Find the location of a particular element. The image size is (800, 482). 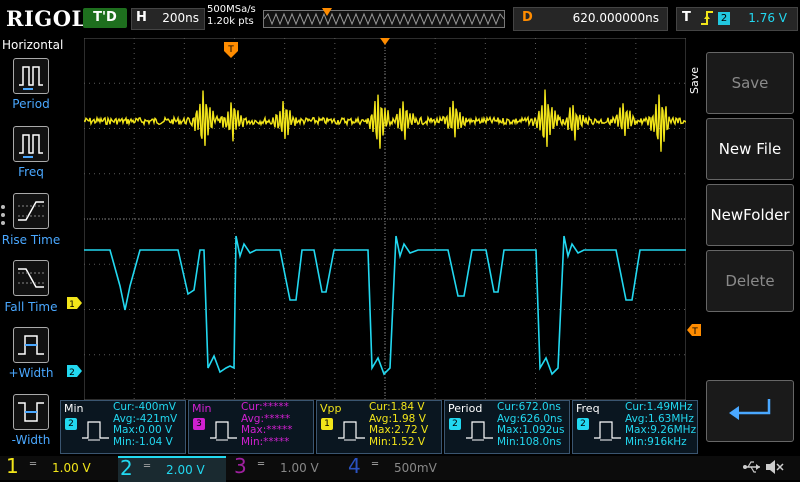

save-button-label: Save is located at coordinates (750, 83).